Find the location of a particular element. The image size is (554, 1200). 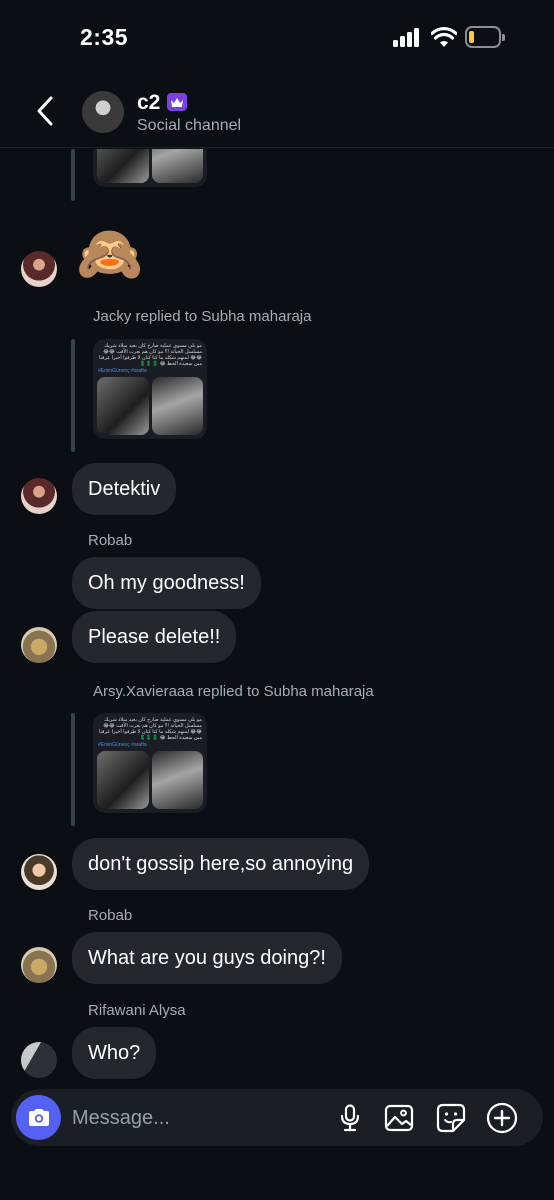

image-icon is located at coordinates (399, 1118).